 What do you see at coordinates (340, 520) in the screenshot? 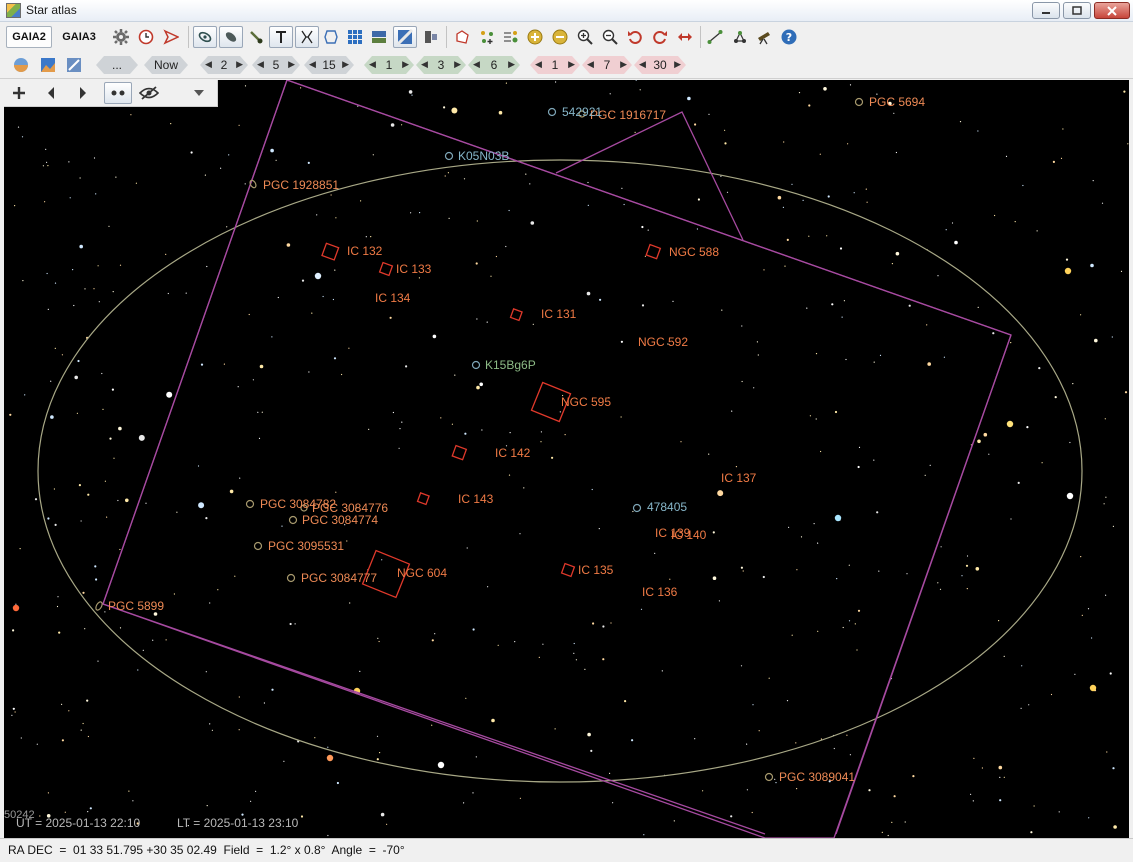
I see `pgc3084774-label: PGC 3084774` at bounding box center [340, 520].